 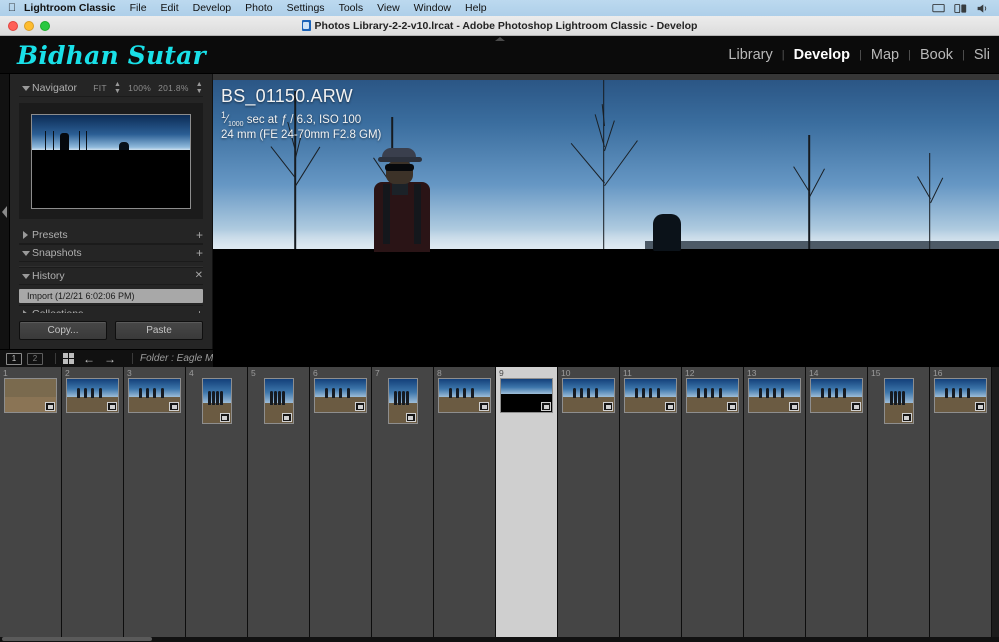 I want to click on filmstrip-thumbnail: 7, so click(x=403, y=504).